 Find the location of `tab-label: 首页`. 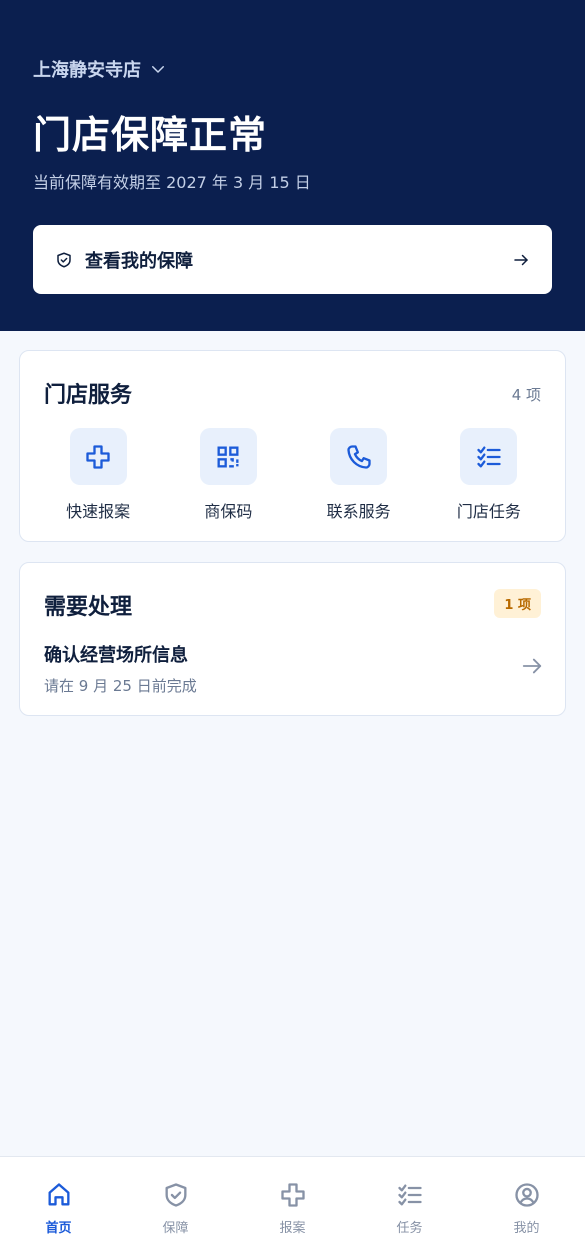

tab-label: 首页 is located at coordinates (58, 1228).